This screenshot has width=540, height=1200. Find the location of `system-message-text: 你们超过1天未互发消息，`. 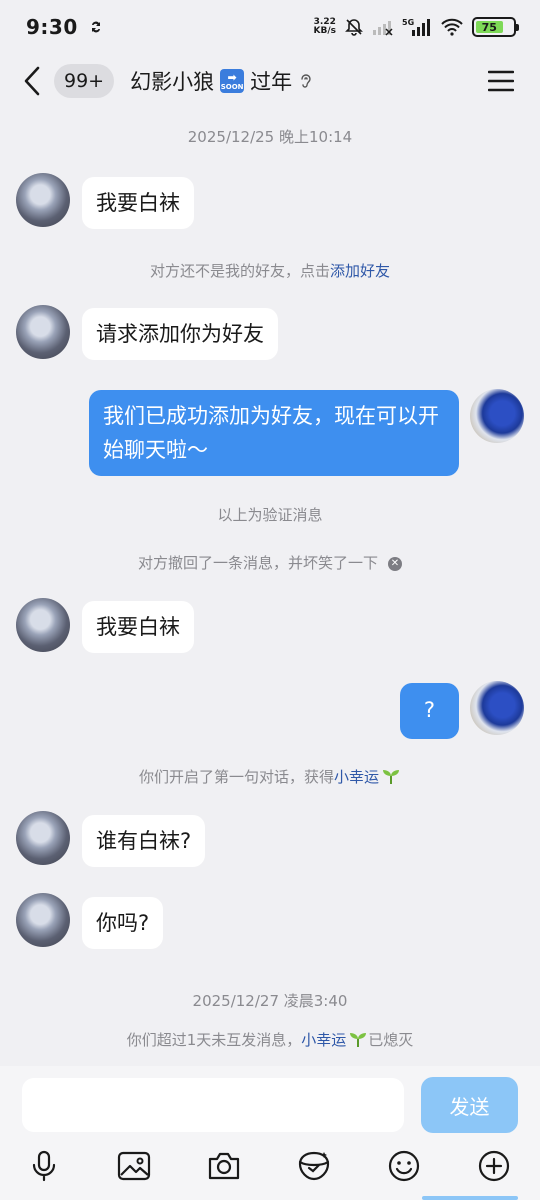

system-message-text: 你们超过1天未互发消息， is located at coordinates (214, 1040).